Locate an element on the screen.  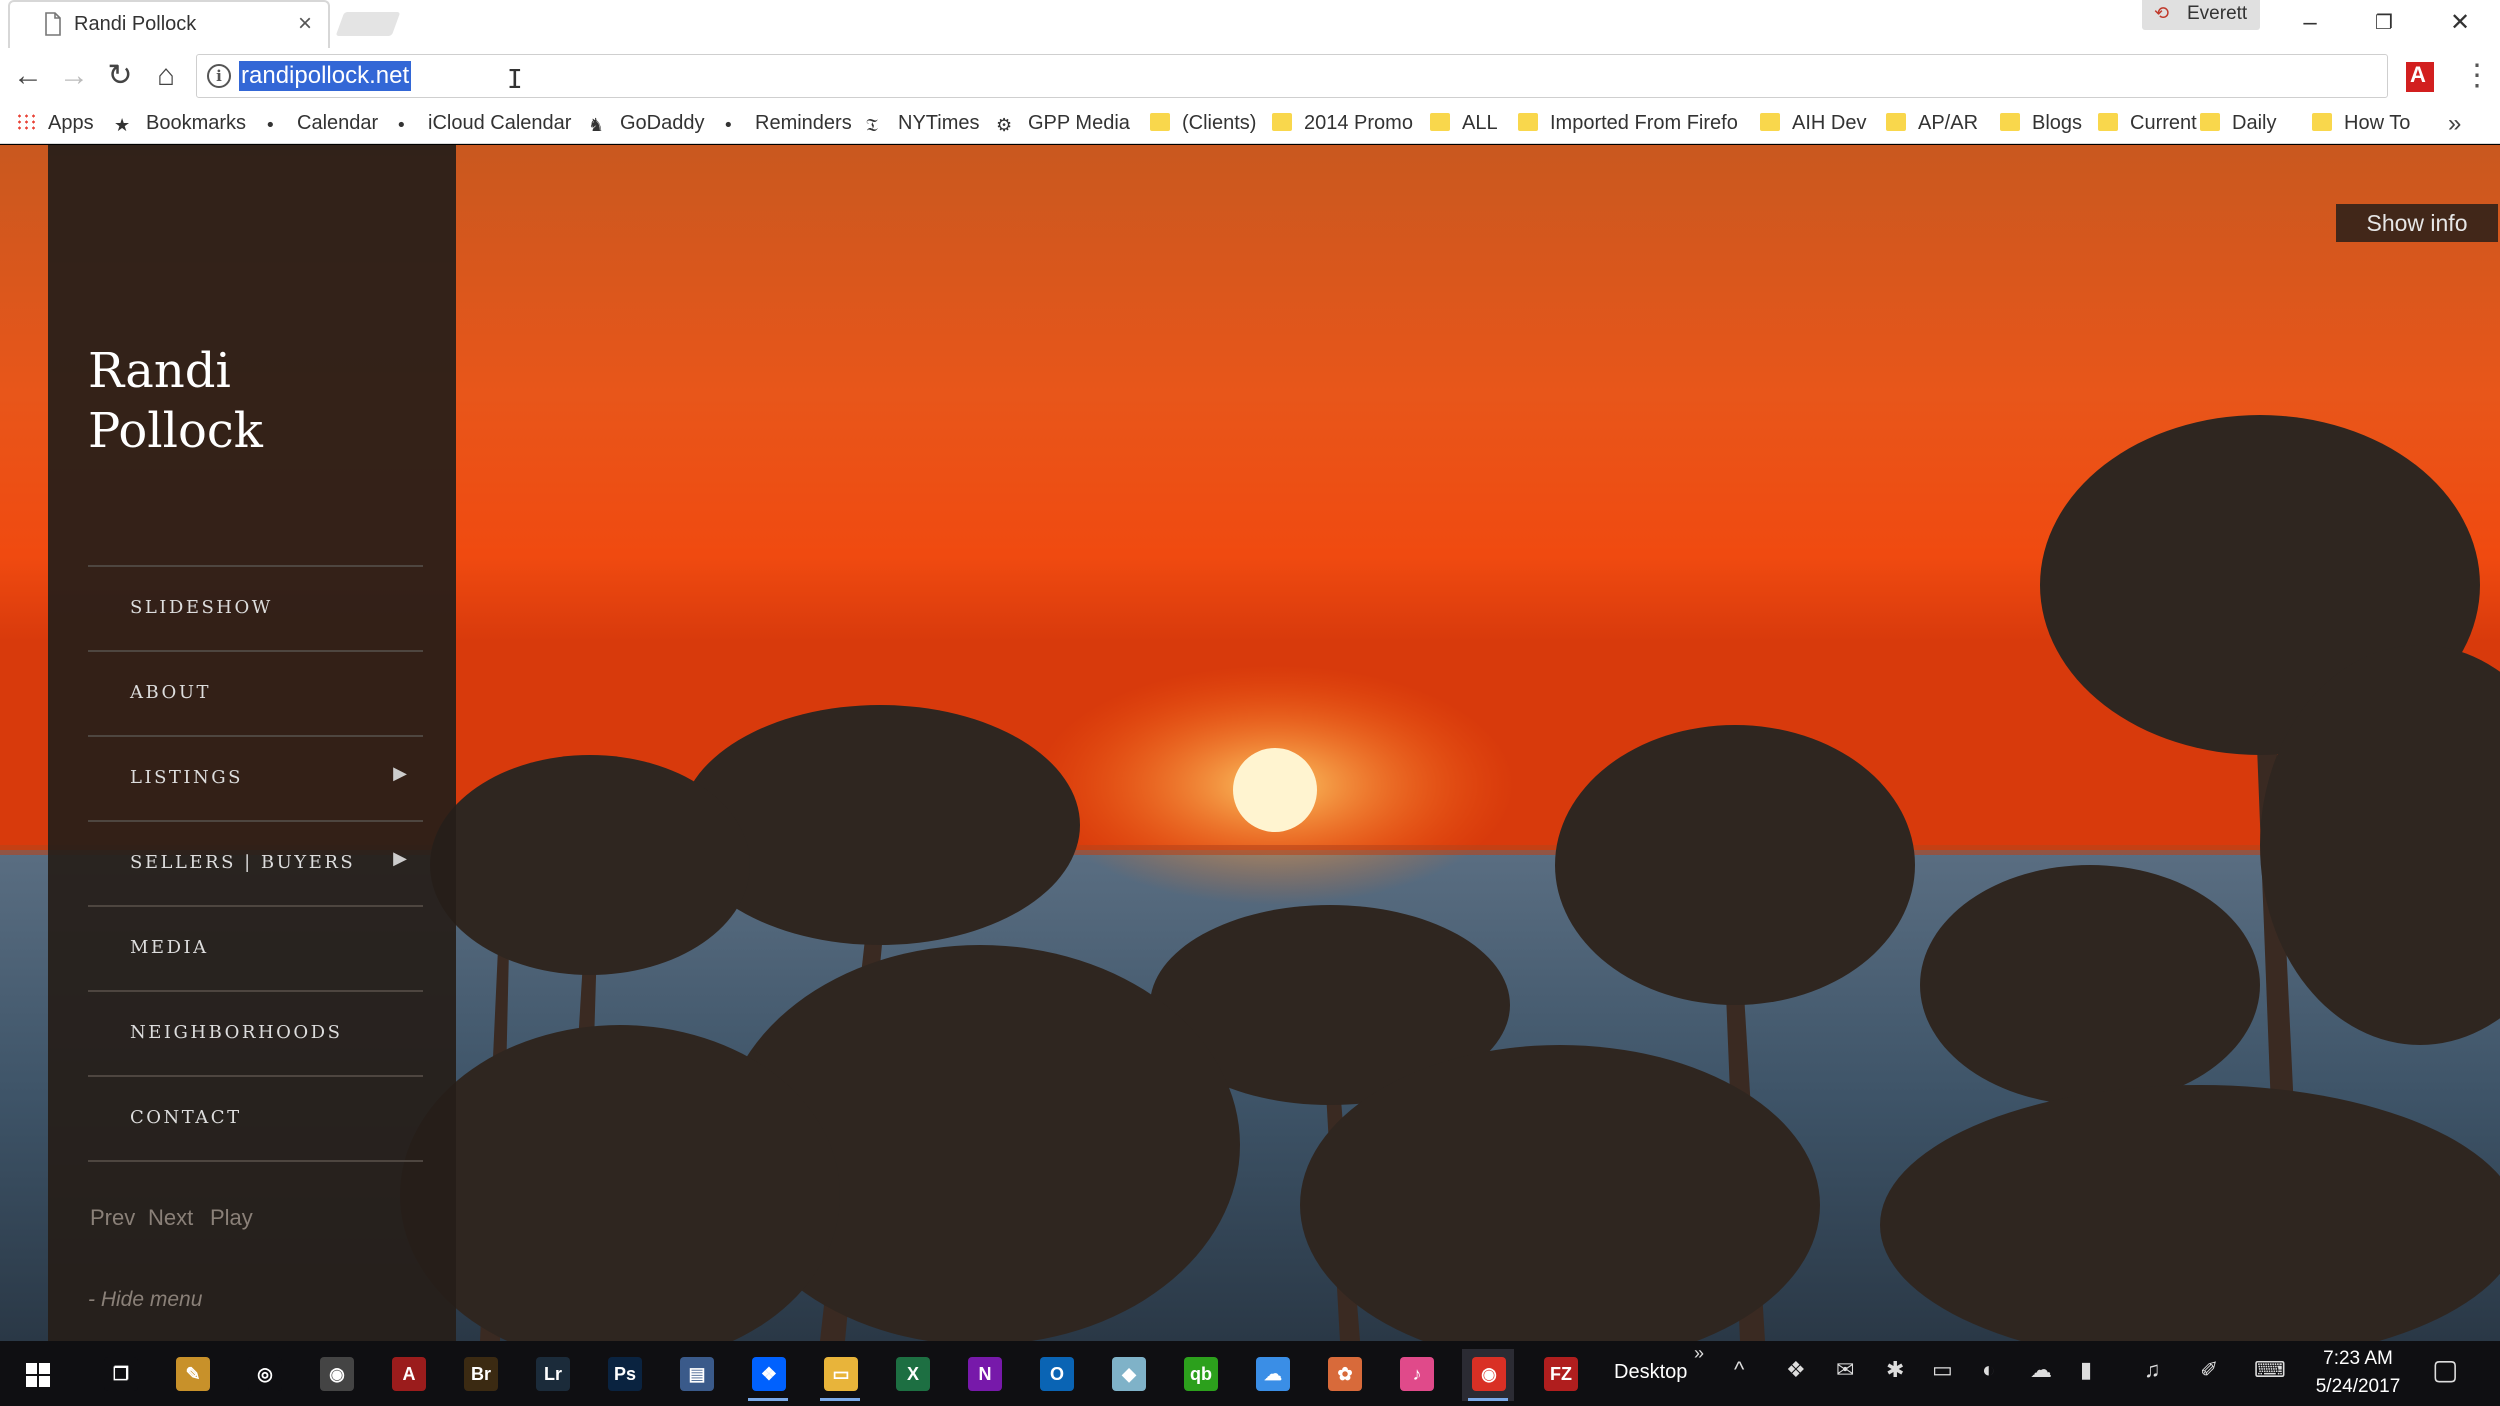
site-title: Randi Pollock is located at coordinates (248, 401).